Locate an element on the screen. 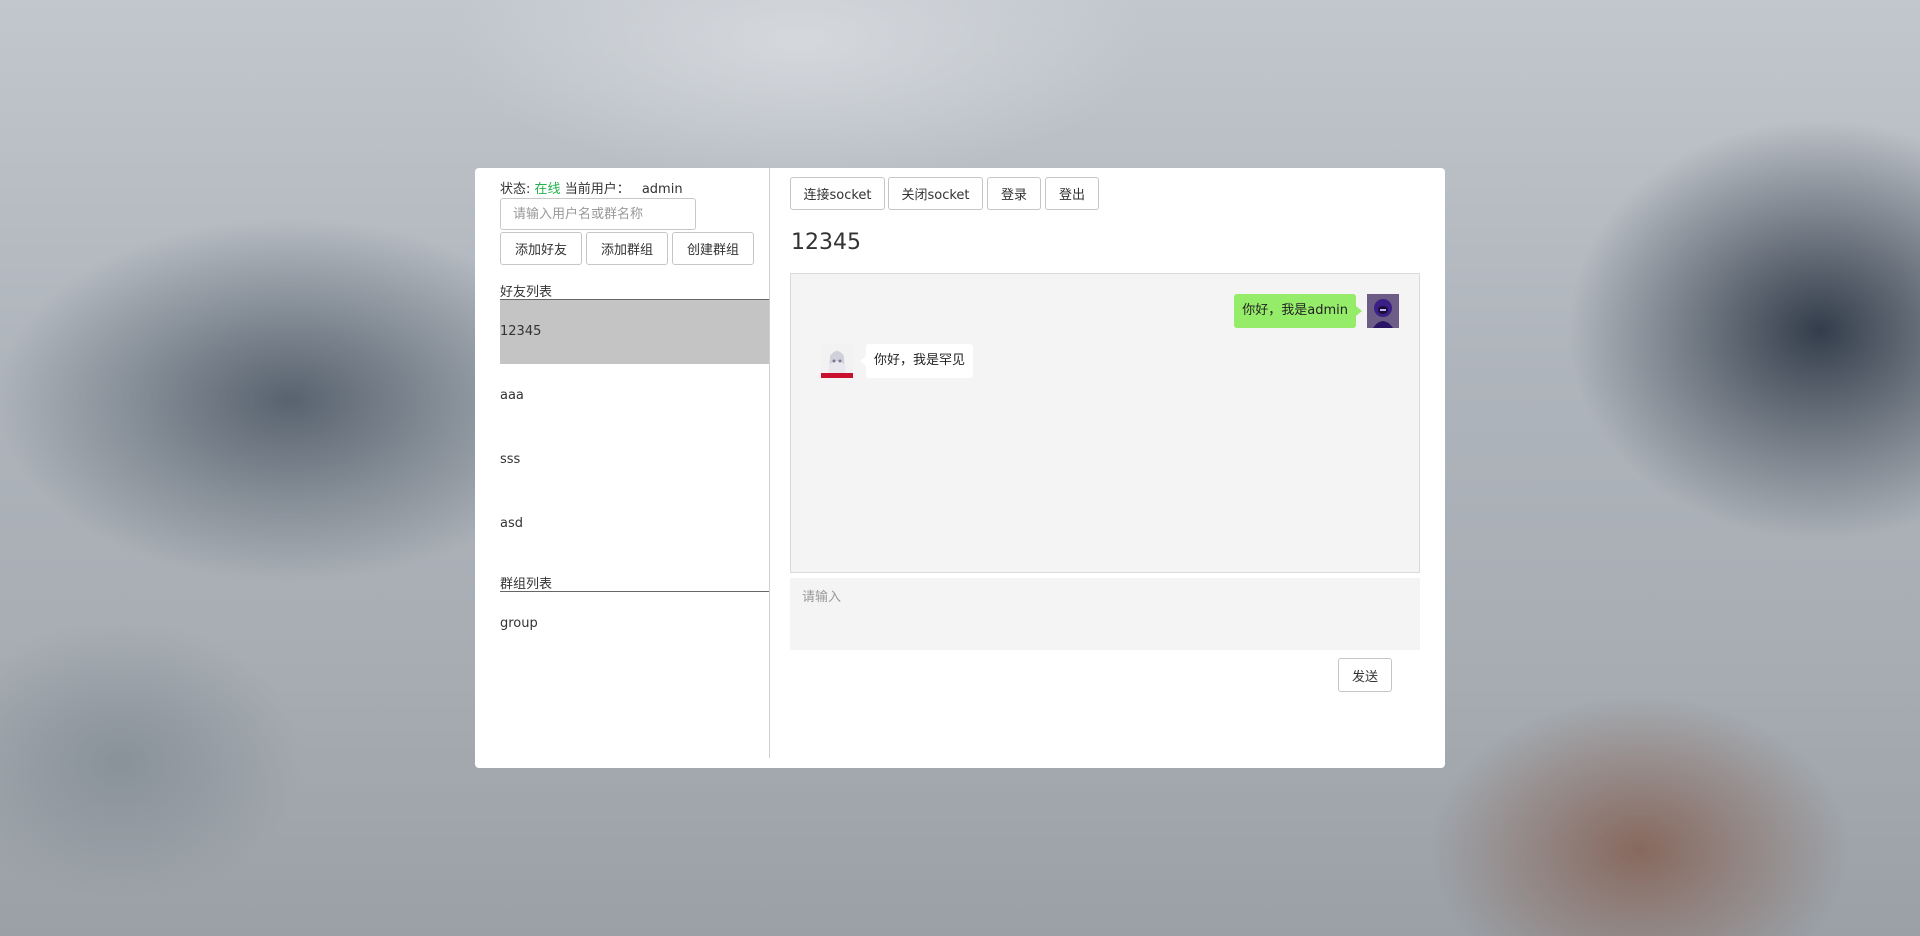 The height and width of the screenshot is (936, 1920). login-button: 登录 is located at coordinates (1014, 193).